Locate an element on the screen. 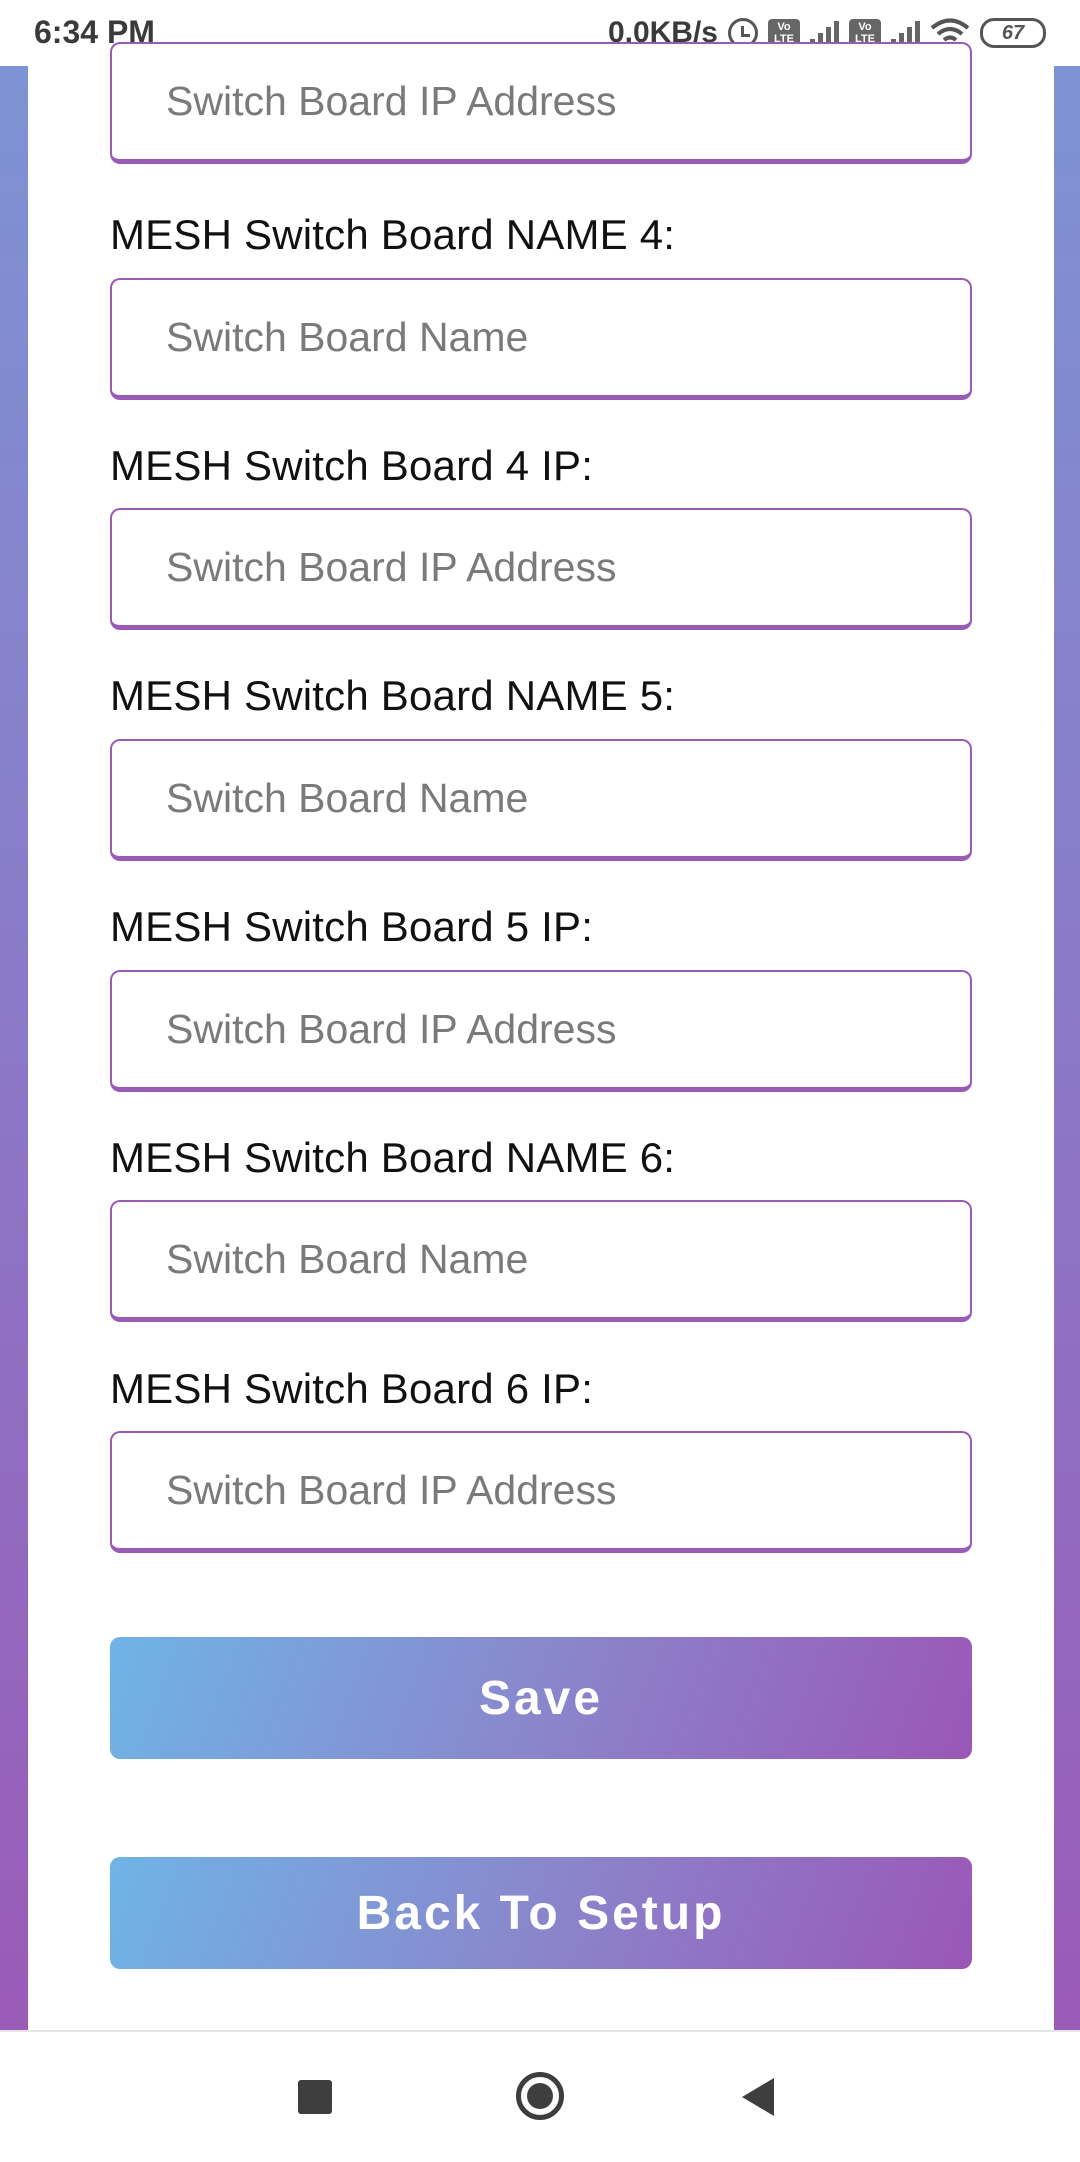 The width and height of the screenshot is (1080, 2162). battery-icon: 67 is located at coordinates (1013, 33).